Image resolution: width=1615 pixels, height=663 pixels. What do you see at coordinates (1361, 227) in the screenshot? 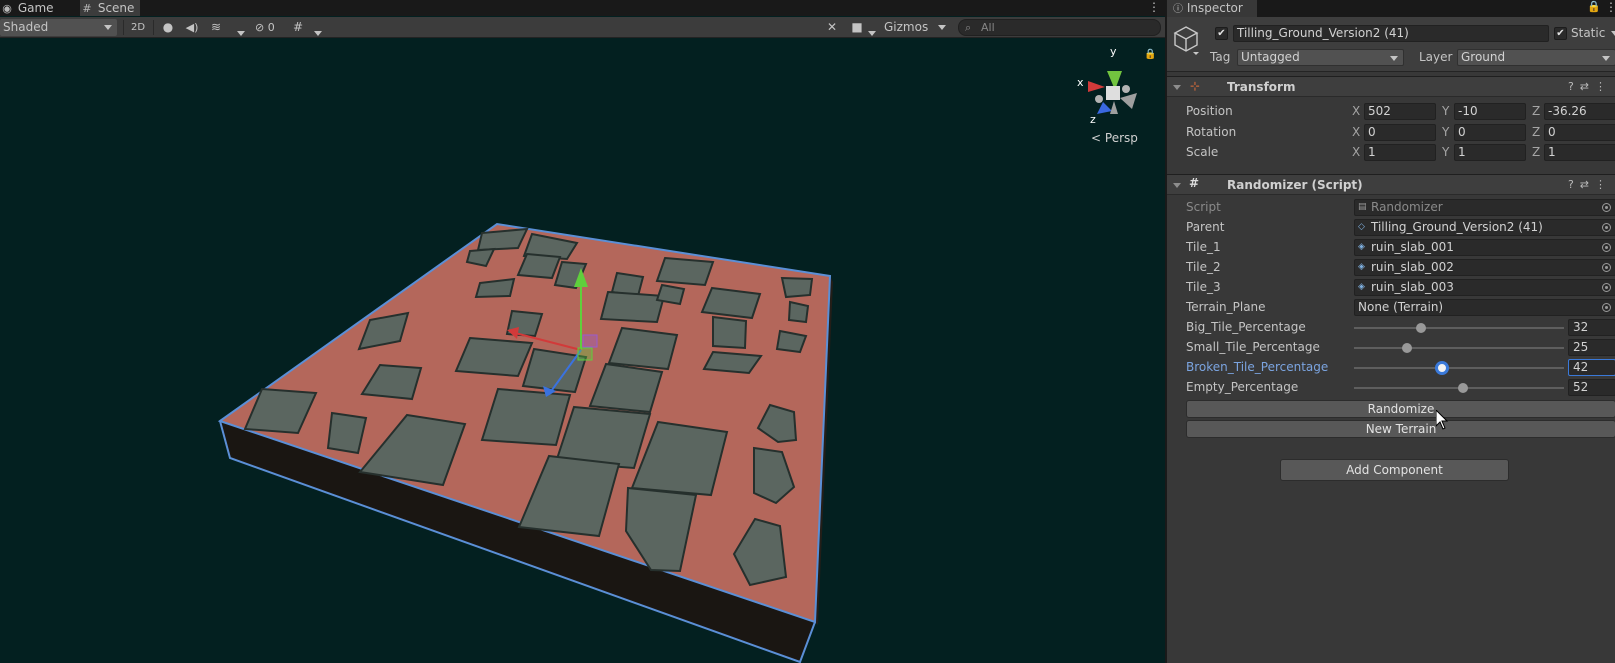
I see `gameobject-icon: ◇` at bounding box center [1361, 227].